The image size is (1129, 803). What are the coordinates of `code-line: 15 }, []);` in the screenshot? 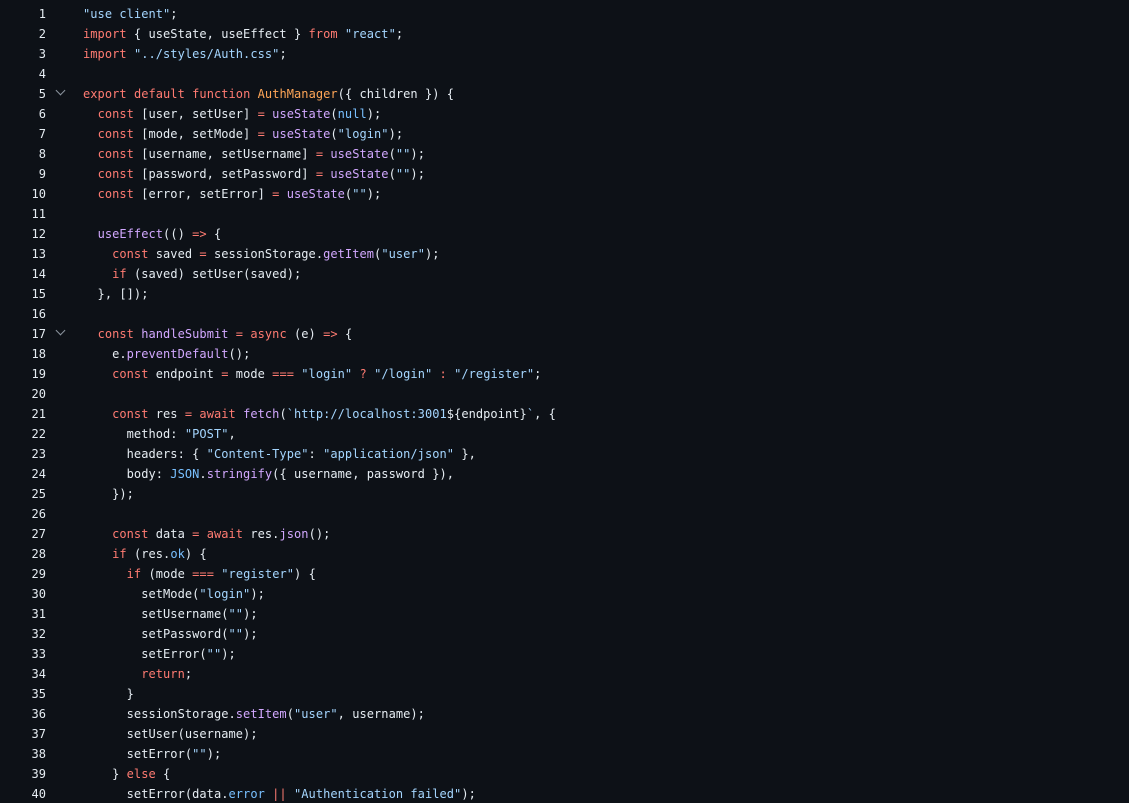 It's located at (564, 294).